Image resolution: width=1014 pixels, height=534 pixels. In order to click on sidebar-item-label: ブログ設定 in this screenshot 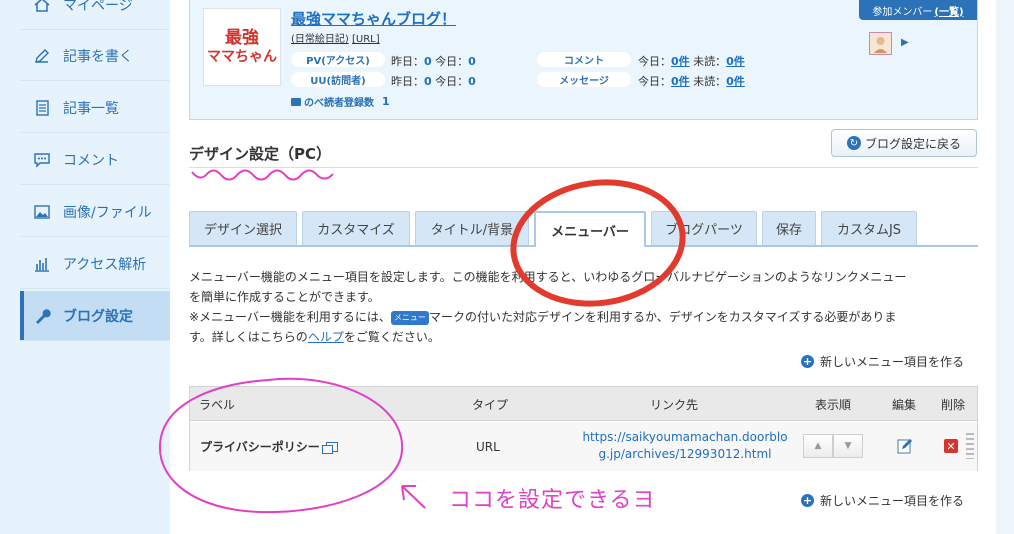, I will do `click(98, 316)`.